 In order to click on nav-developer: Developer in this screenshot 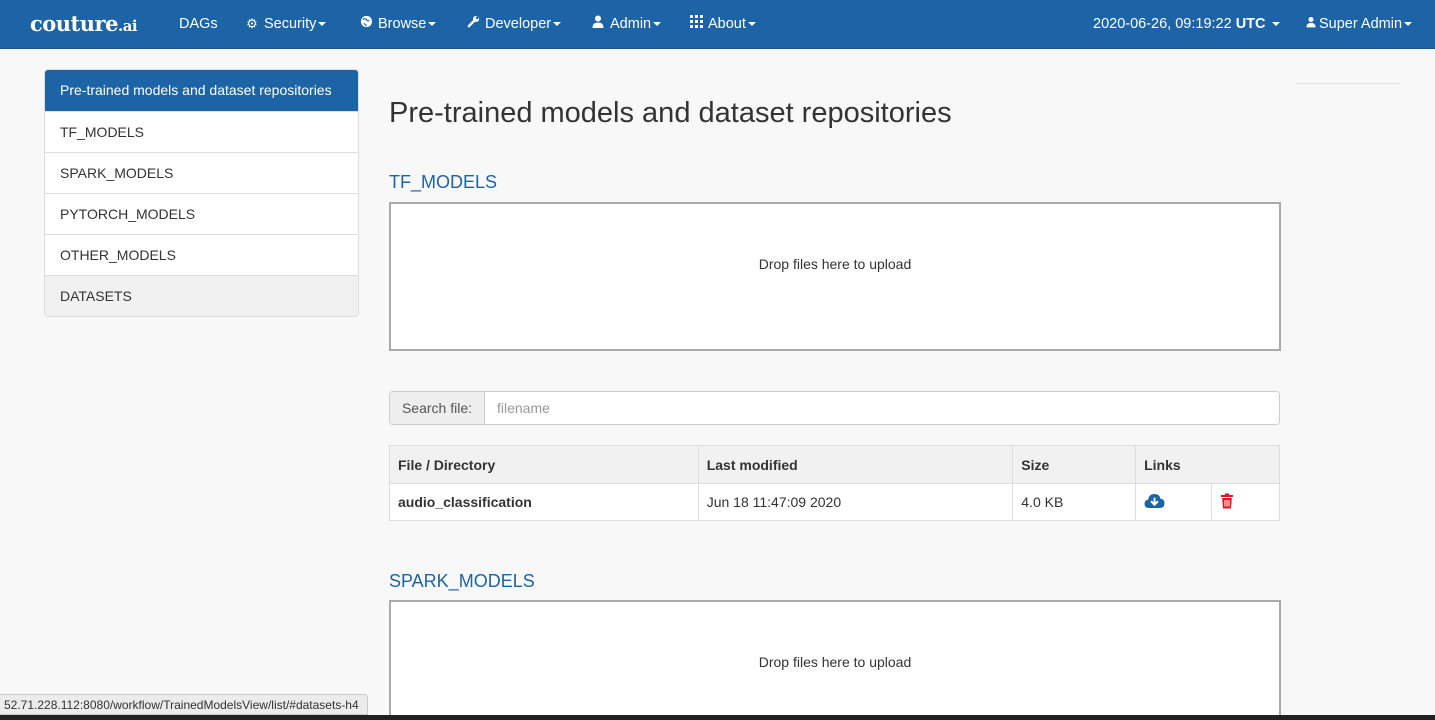, I will do `click(514, 24)`.